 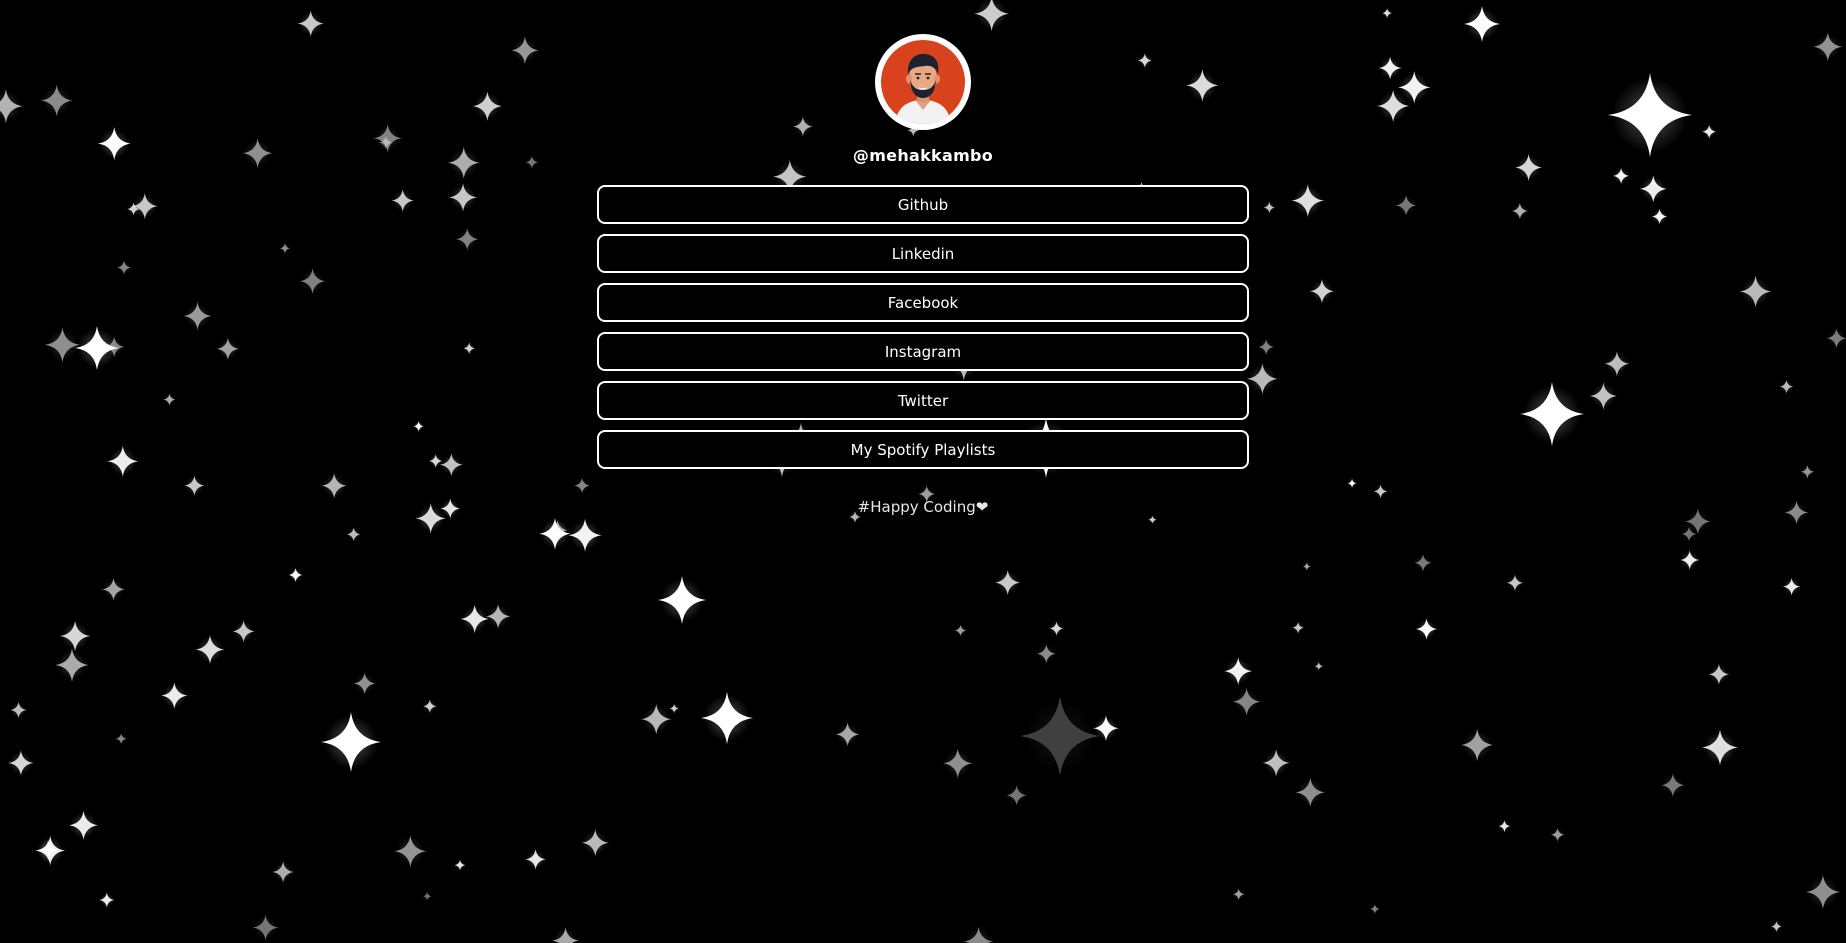 I want to click on instagram-link-button: Instagram, so click(x=923, y=351).